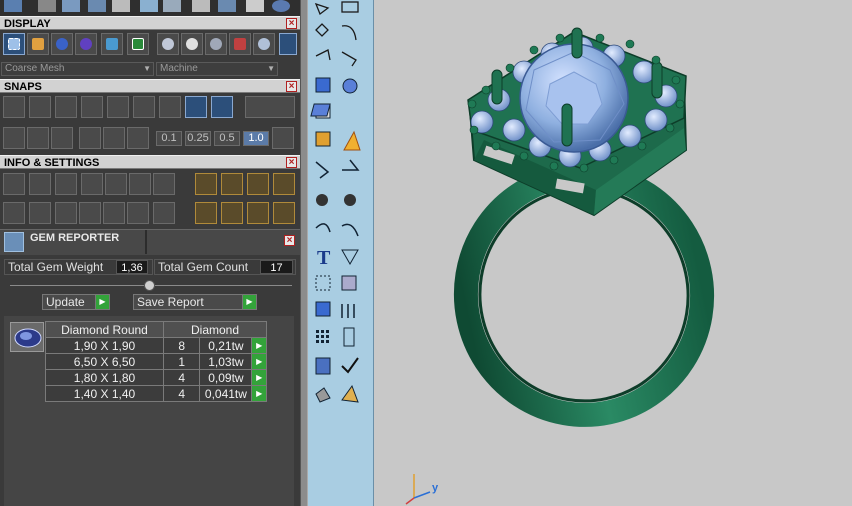 This screenshot has width=852, height=506. Describe the element at coordinates (13, 6) in the screenshot. I see `cube-icon` at that location.